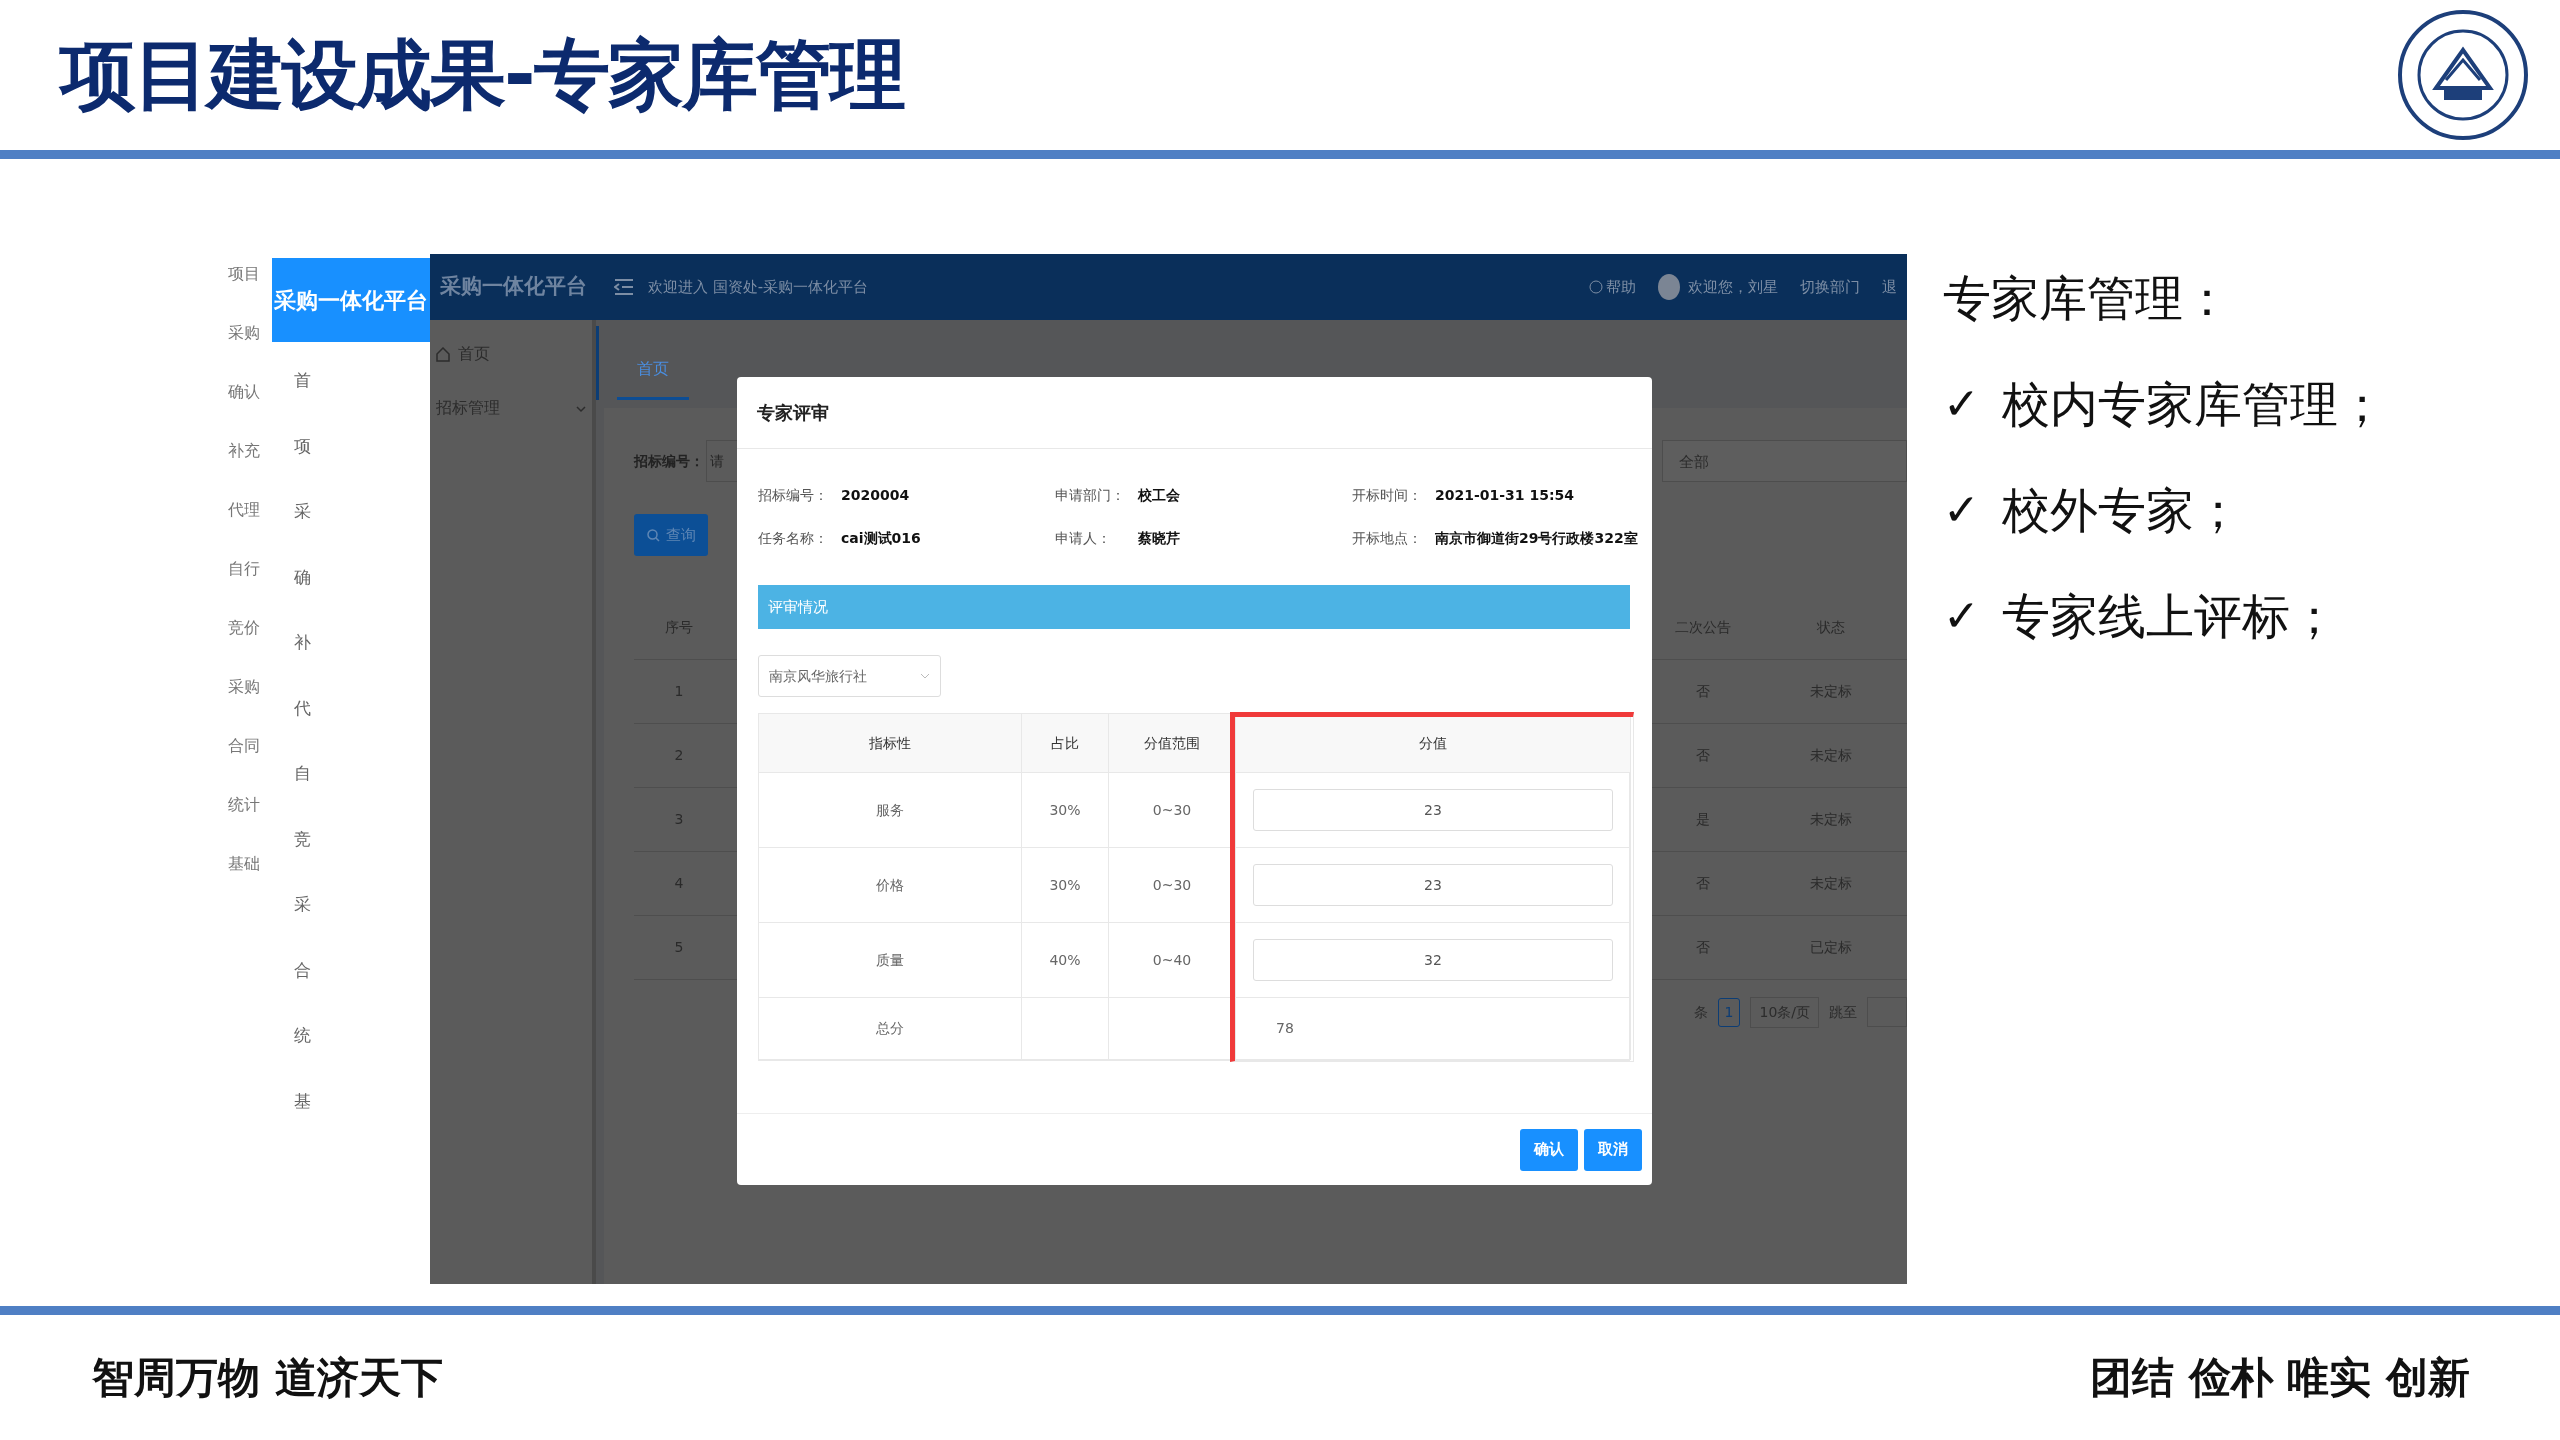  What do you see at coordinates (267, 1378) in the screenshot?
I see `motto: 智周万物 道济天下` at bounding box center [267, 1378].